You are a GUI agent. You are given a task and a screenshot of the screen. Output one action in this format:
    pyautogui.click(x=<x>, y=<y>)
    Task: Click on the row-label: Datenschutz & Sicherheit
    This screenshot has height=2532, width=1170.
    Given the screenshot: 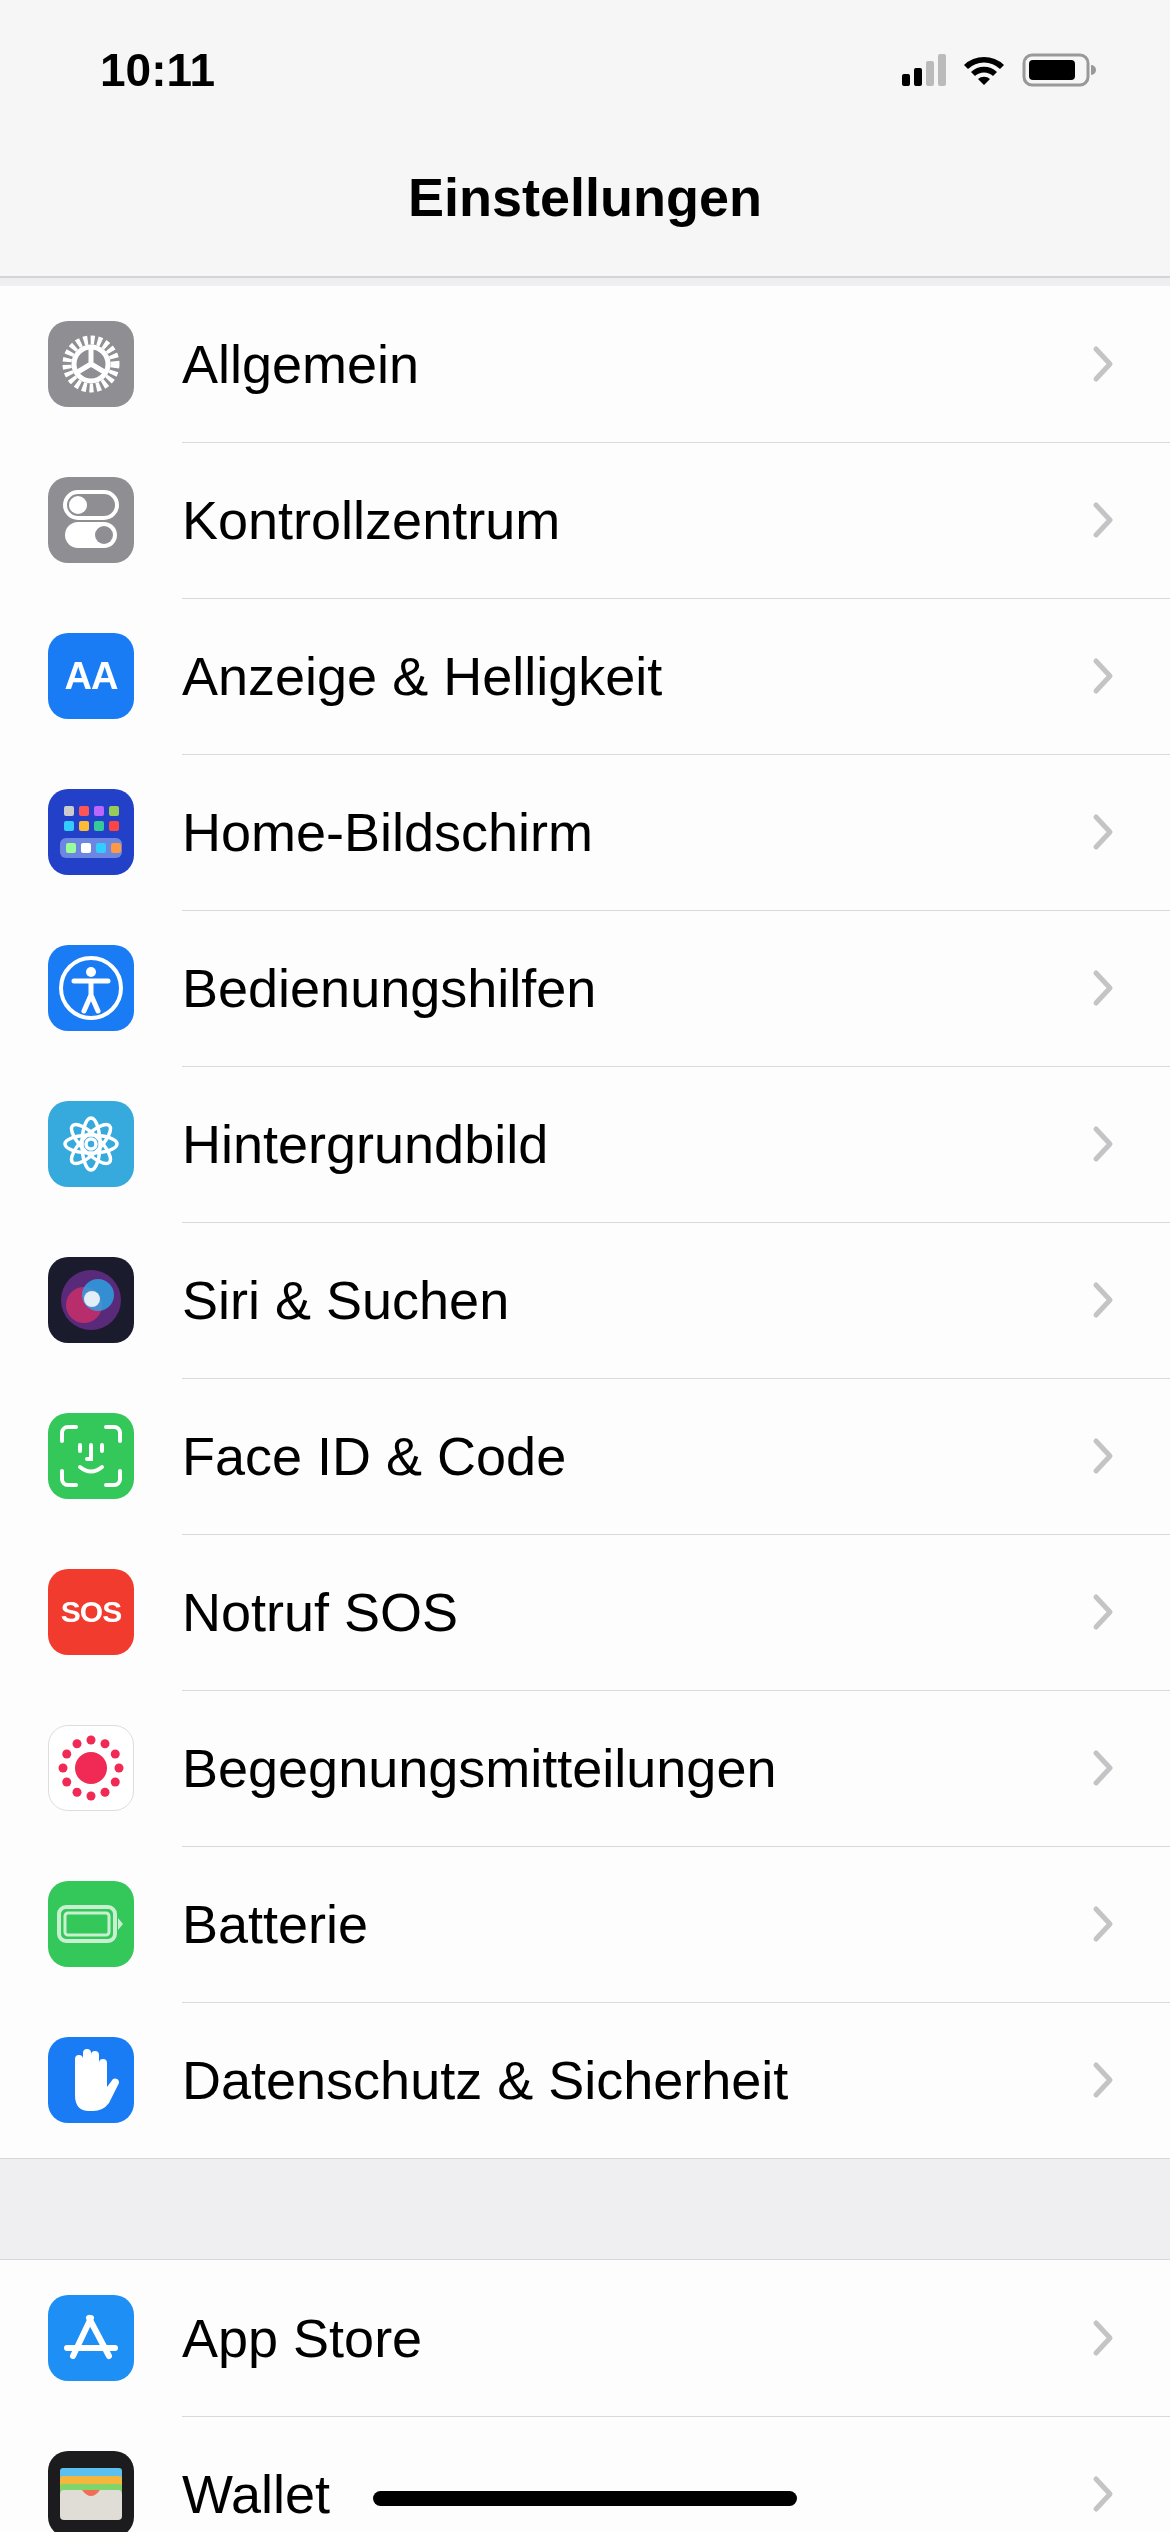 What is the action you would take?
    pyautogui.click(x=485, y=2080)
    